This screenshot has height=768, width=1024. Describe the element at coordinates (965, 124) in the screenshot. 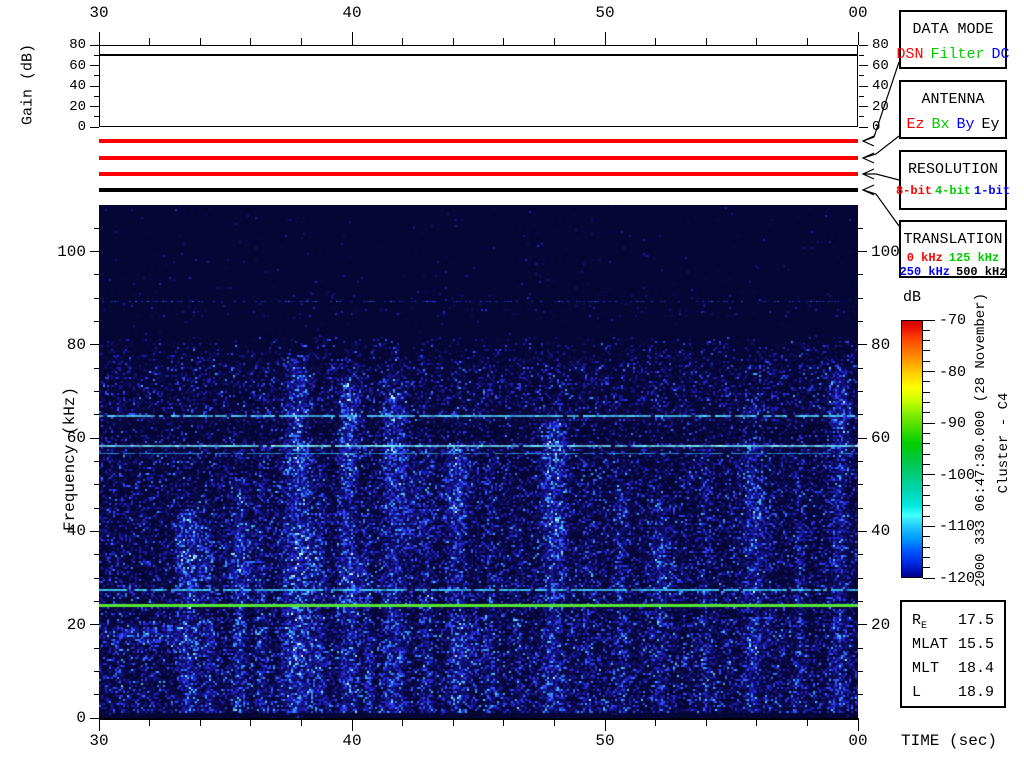

I see `option-by: By` at that location.